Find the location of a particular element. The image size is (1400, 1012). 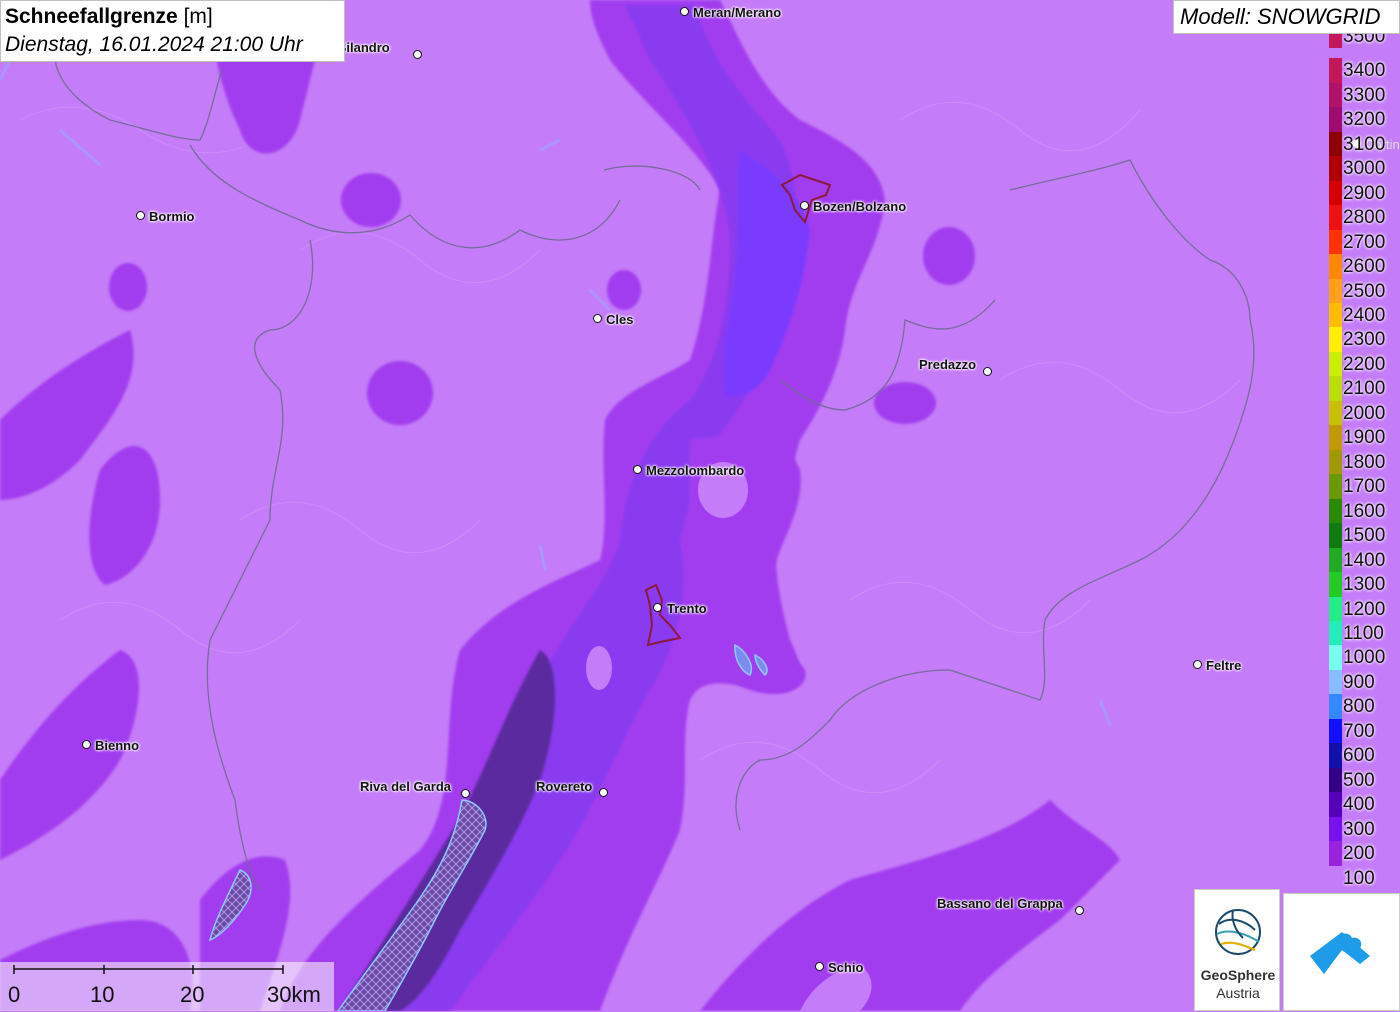

legend-label: 1300 is located at coordinates (1364, 585).